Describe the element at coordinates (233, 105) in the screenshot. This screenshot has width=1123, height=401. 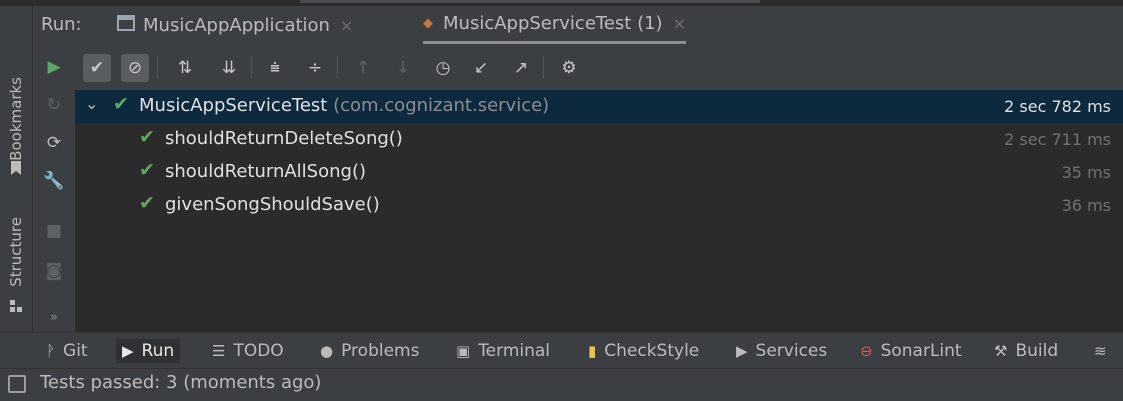
I see `suite-class-name: MusicAppServiceTest` at that location.